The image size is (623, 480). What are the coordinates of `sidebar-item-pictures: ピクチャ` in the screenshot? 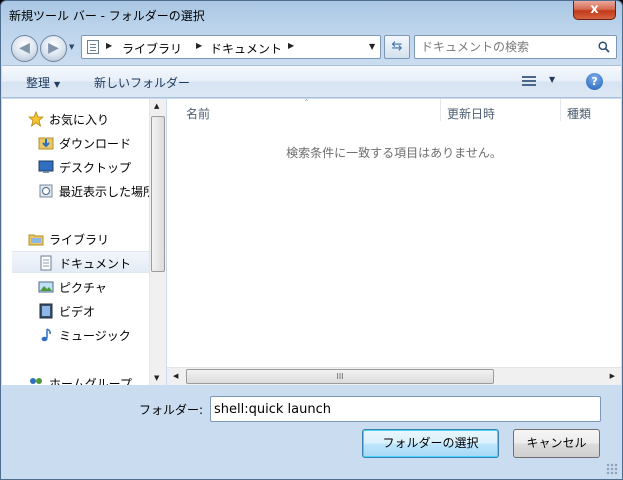 It's located at (94, 287).